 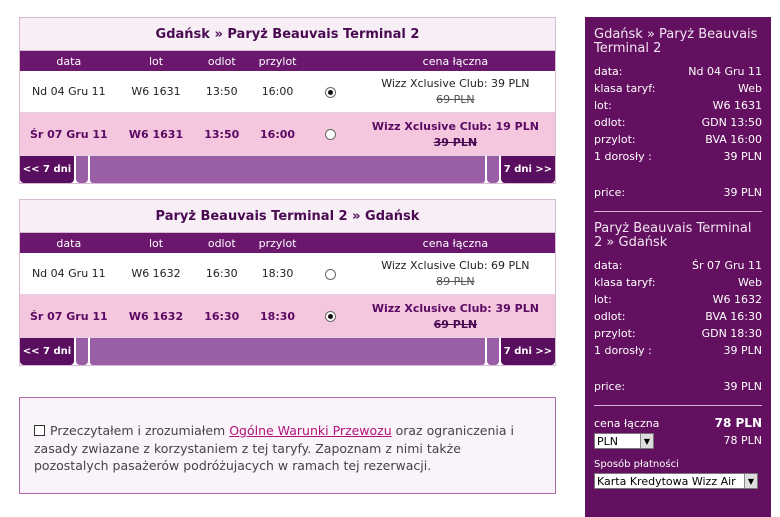 I want to click on payment-select: Karta Kredytowa Wizz Air ▼, so click(x=676, y=481).